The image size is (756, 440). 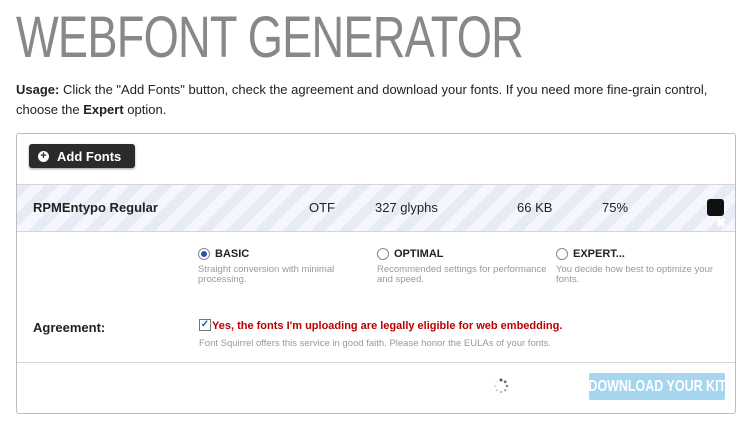 What do you see at coordinates (89, 156) in the screenshot?
I see `add-fonts-label: Add Fonts` at bounding box center [89, 156].